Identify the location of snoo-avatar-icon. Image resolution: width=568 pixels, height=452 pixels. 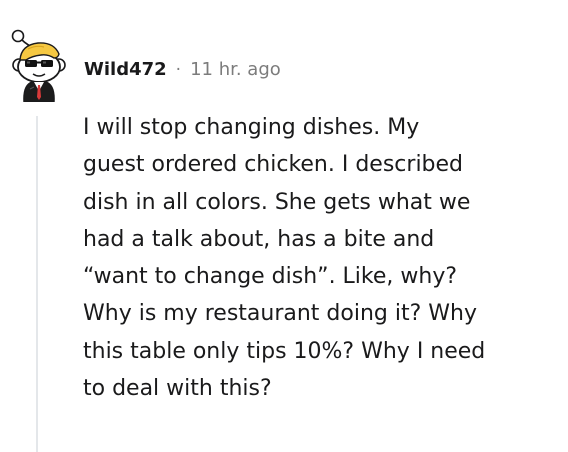
(38, 66).